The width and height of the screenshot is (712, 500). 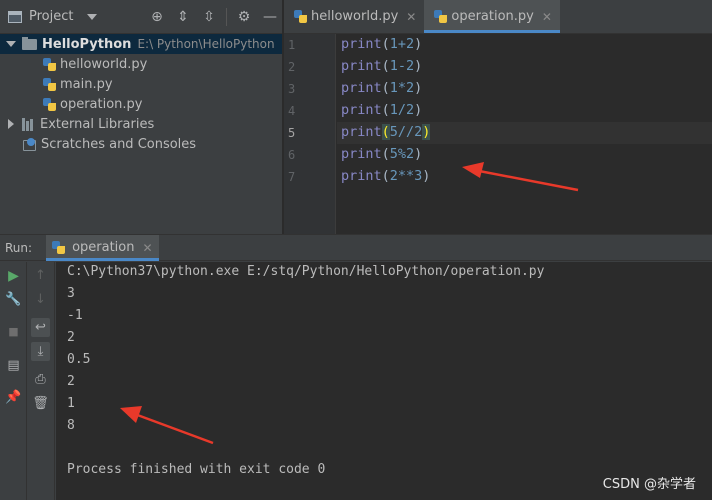 I want to click on tab-helloworld: helloworld.py ✕, so click(x=354, y=16).